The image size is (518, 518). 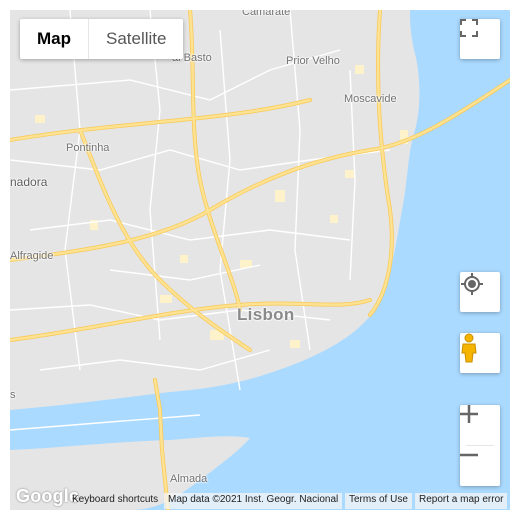 I want to click on place-label-alfragide: Alfragide, so click(x=32, y=256).